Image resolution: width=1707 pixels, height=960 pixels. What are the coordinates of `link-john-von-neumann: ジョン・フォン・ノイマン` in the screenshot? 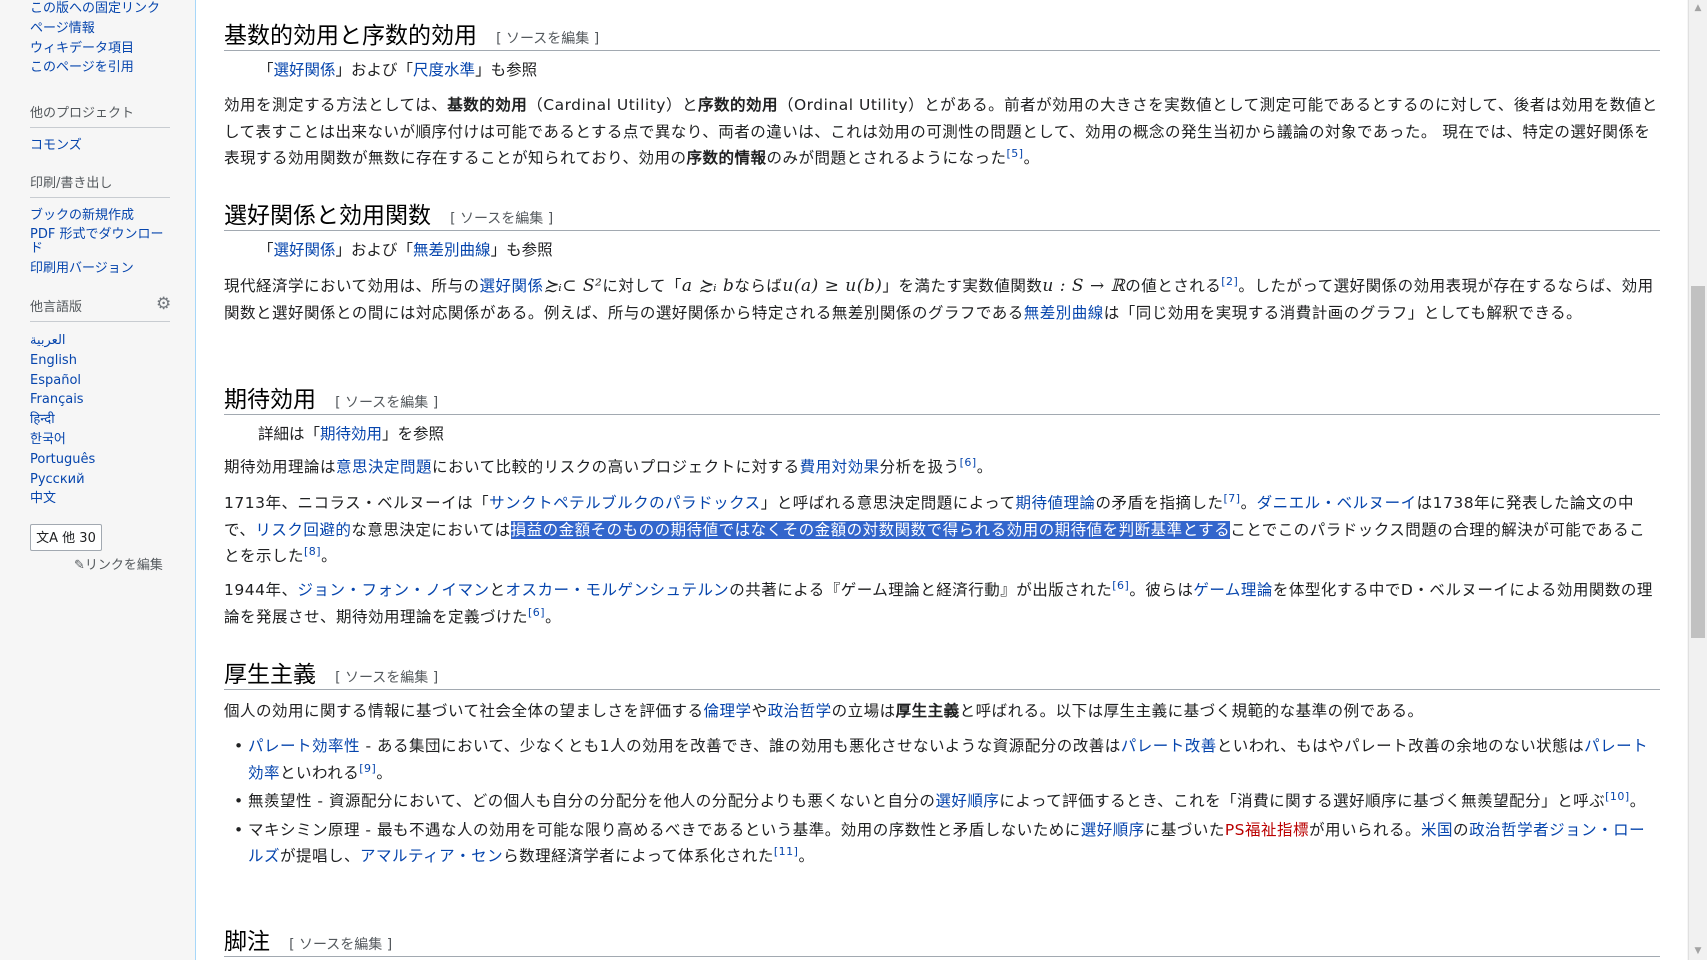 It's located at (393, 590).